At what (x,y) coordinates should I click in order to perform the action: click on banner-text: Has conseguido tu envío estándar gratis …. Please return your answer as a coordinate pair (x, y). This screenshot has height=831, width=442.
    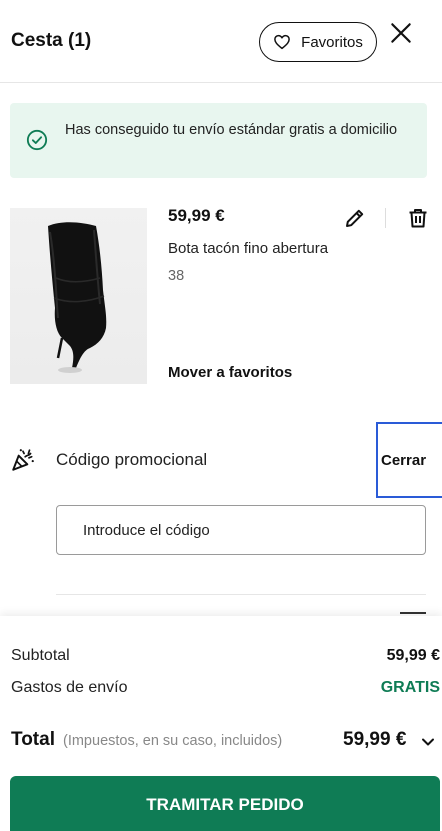
    Looking at the image, I should click on (231, 130).